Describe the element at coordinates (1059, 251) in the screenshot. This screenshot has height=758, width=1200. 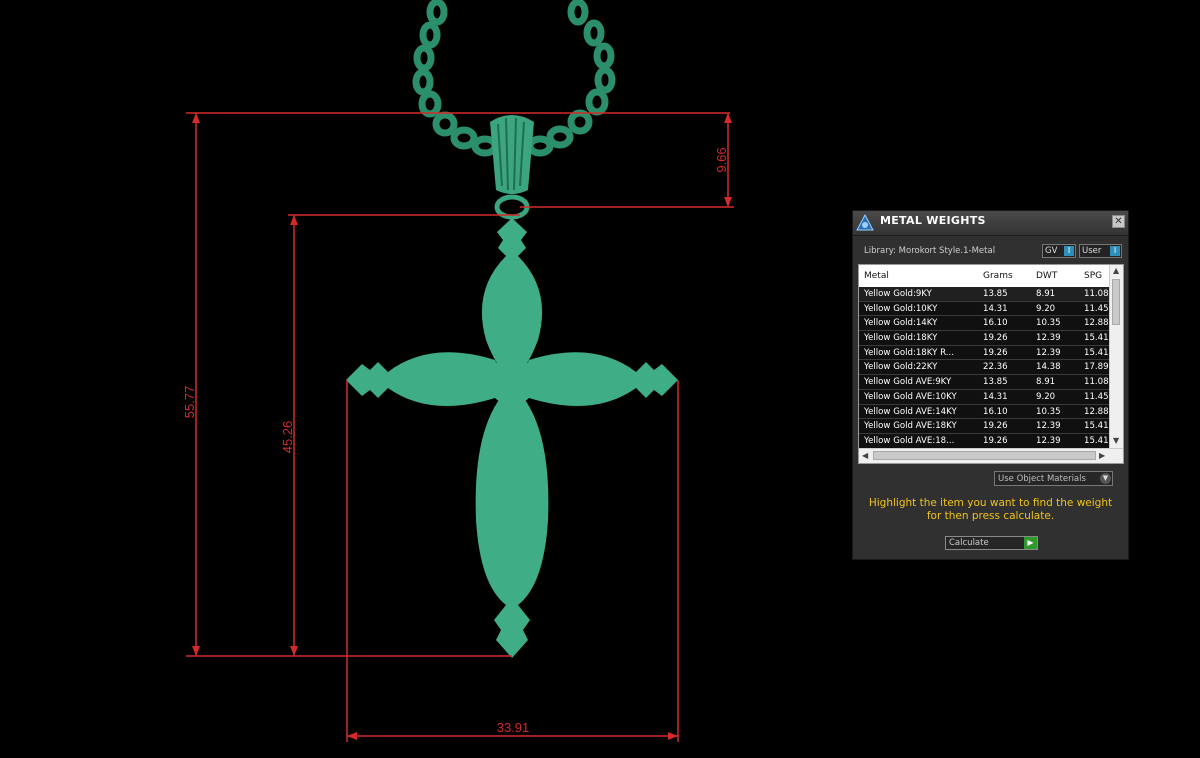
I see `gv-toggle: GV I` at that location.